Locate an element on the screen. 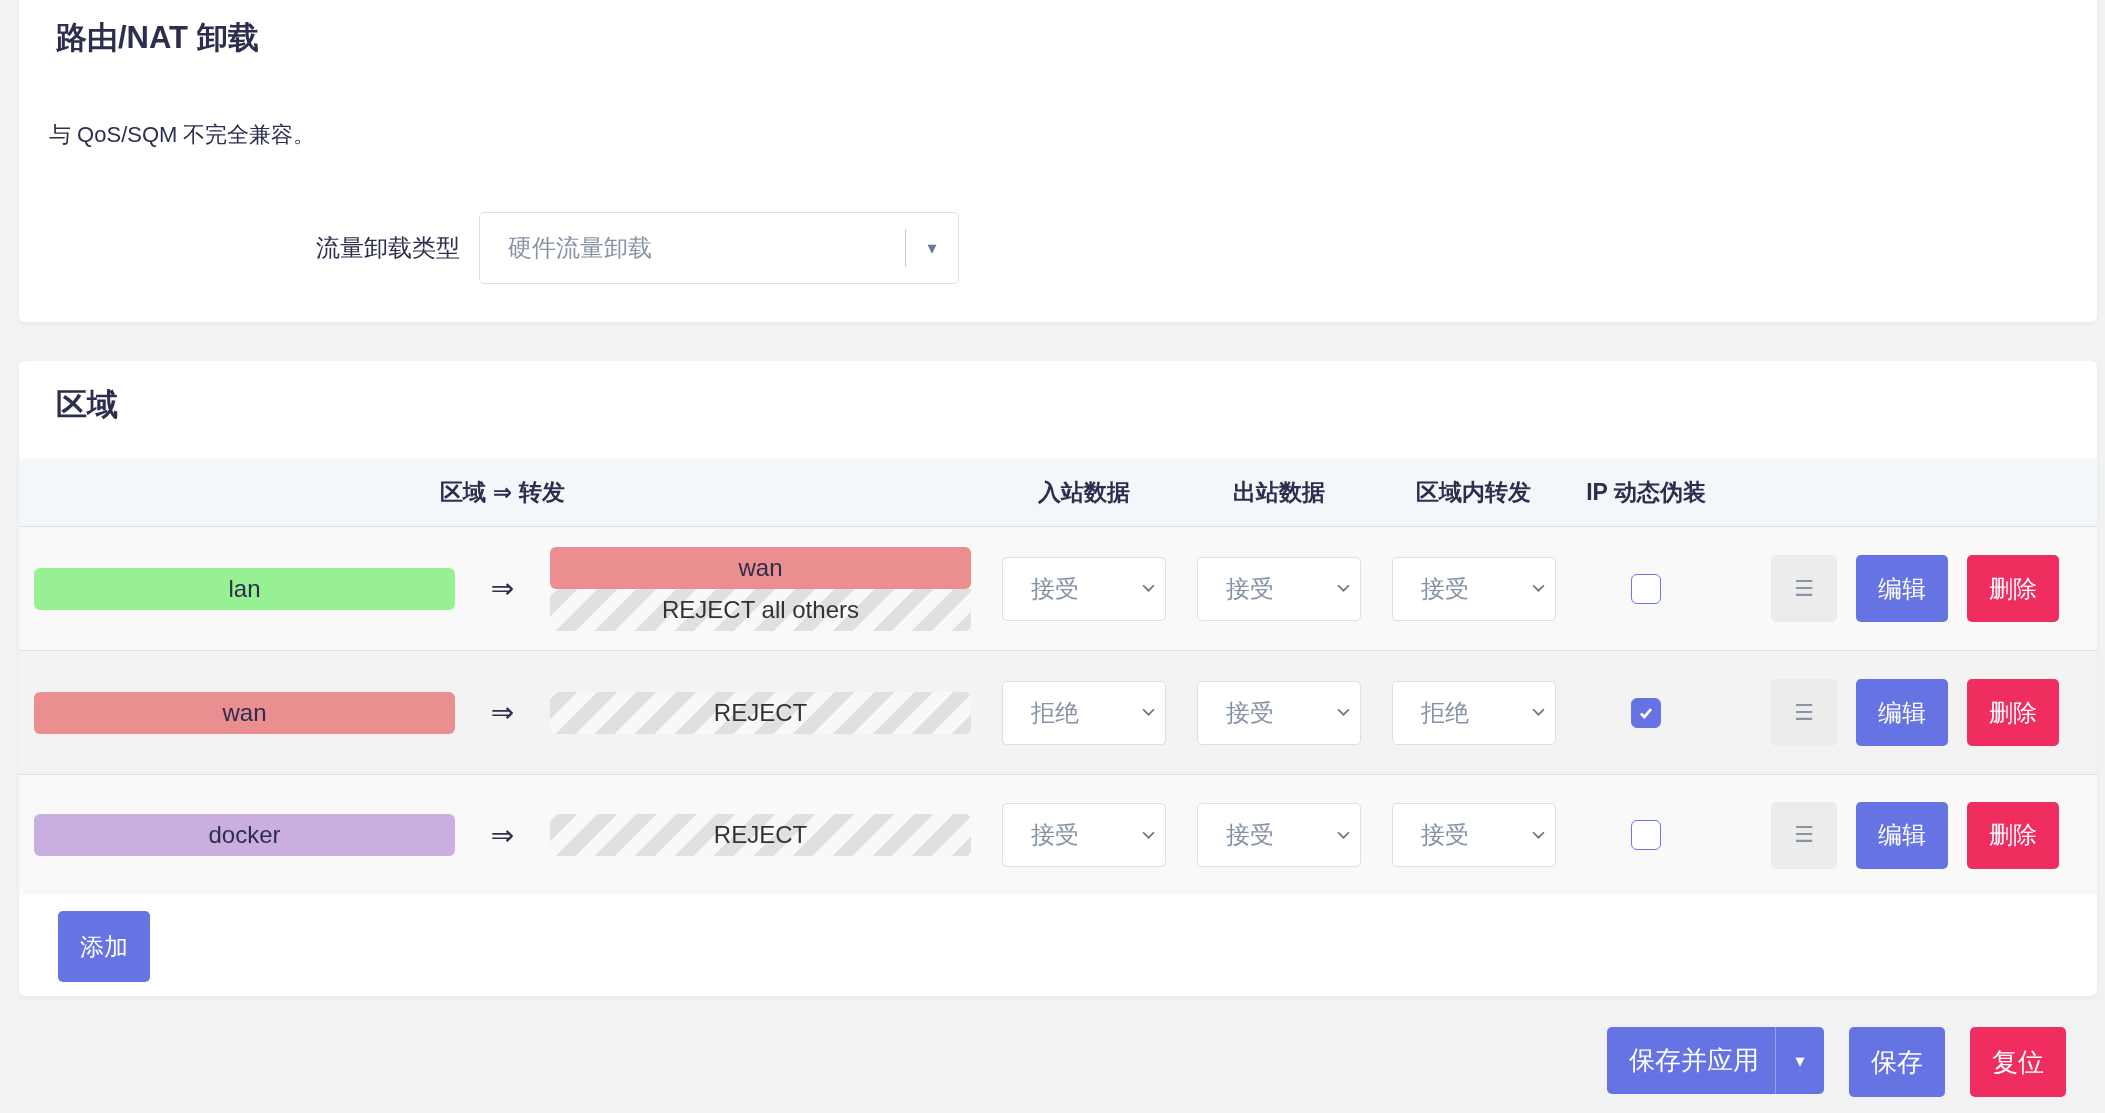 This screenshot has width=2105, height=1113. field-label: 流量卸载类型 is located at coordinates (388, 248).